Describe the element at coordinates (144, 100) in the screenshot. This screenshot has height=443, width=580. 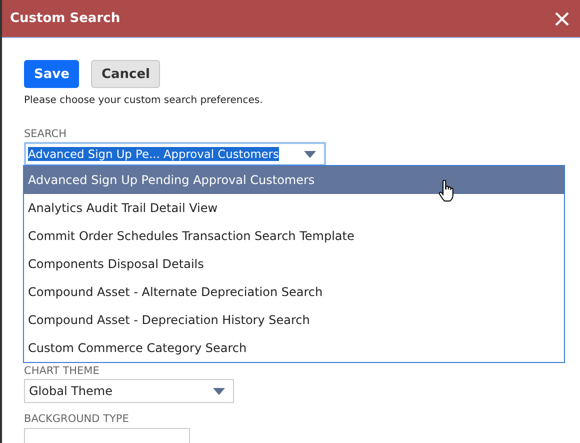
I see `instructions-text: Please choose your custom search preferences.` at that location.